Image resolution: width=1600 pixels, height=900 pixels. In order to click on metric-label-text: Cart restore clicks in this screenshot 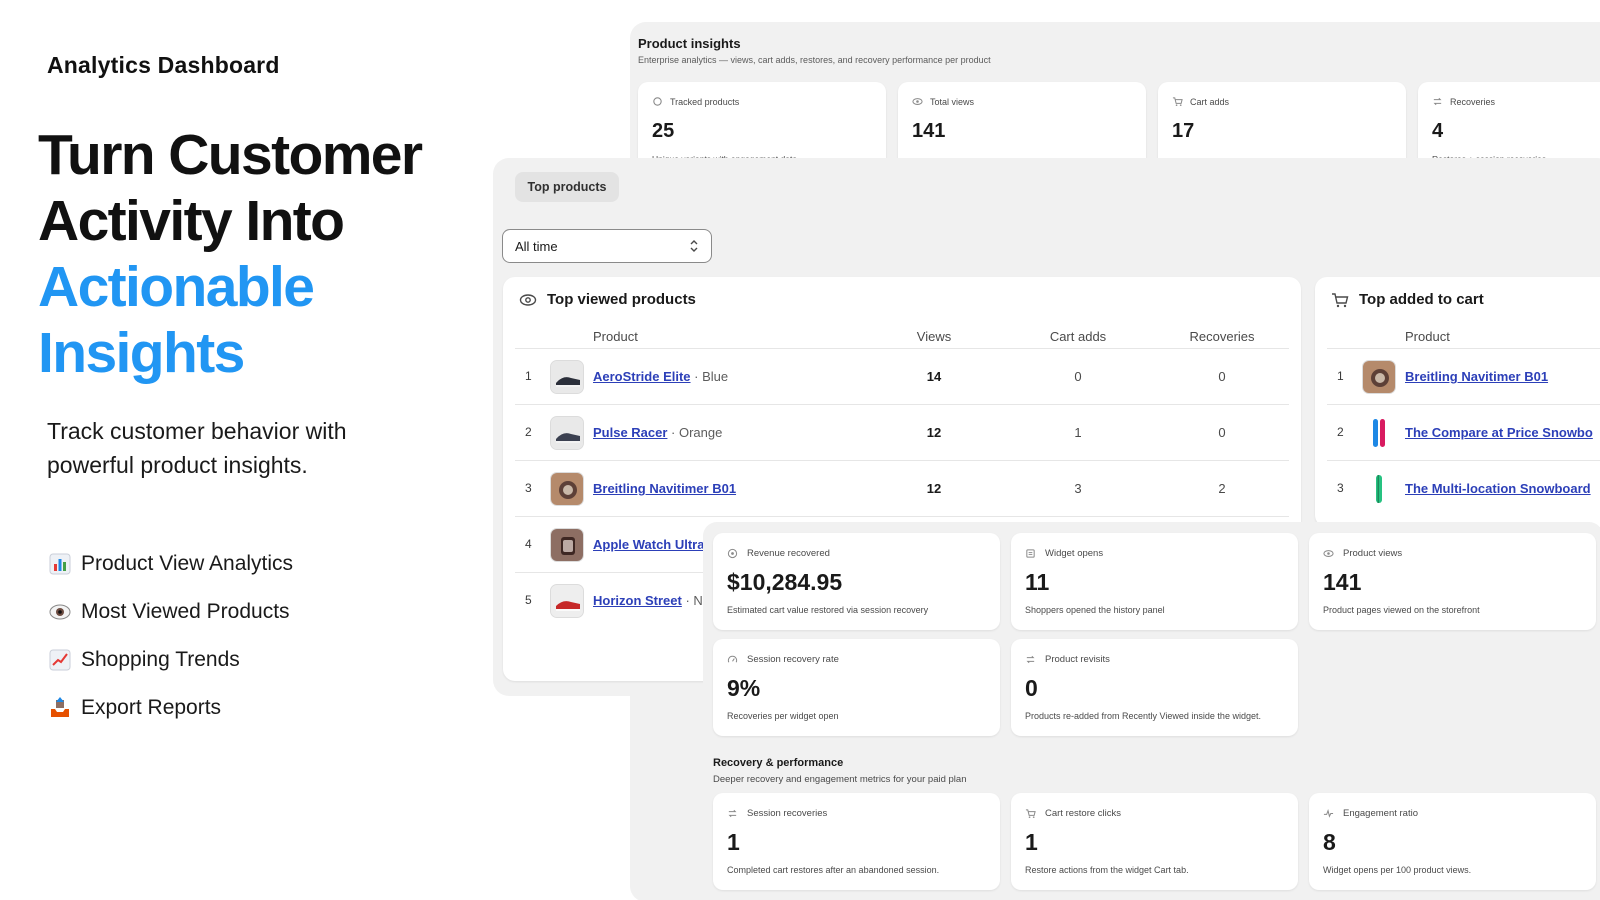, I will do `click(1083, 813)`.